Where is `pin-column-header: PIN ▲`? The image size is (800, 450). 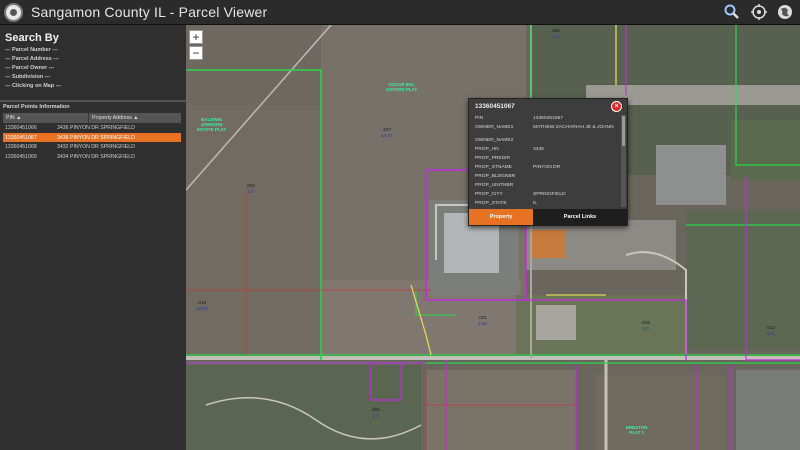
pin-column-header: PIN ▲ is located at coordinates (46, 118).